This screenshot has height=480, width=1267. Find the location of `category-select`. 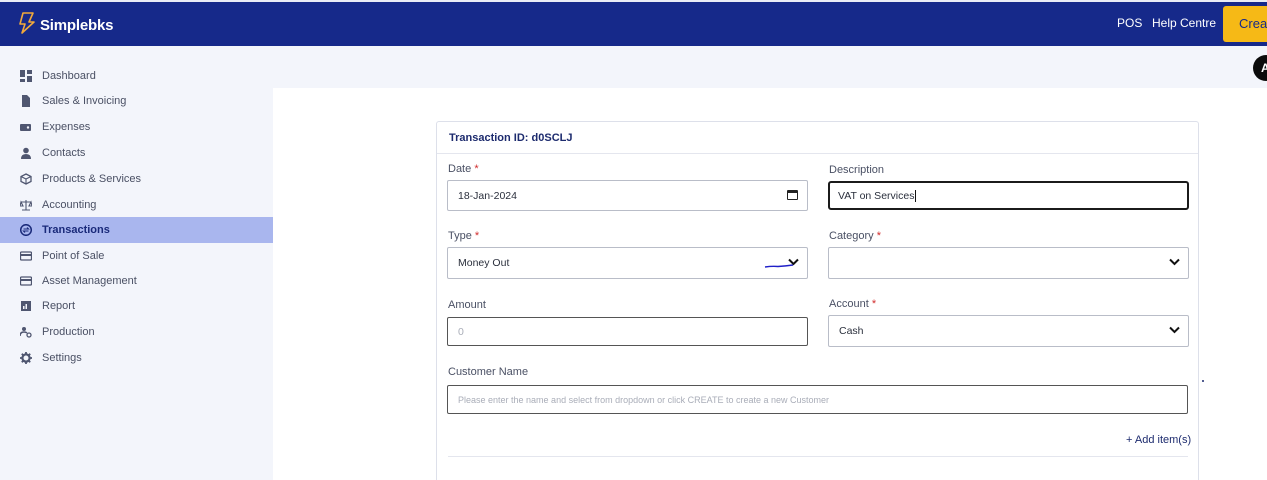

category-select is located at coordinates (1008, 263).